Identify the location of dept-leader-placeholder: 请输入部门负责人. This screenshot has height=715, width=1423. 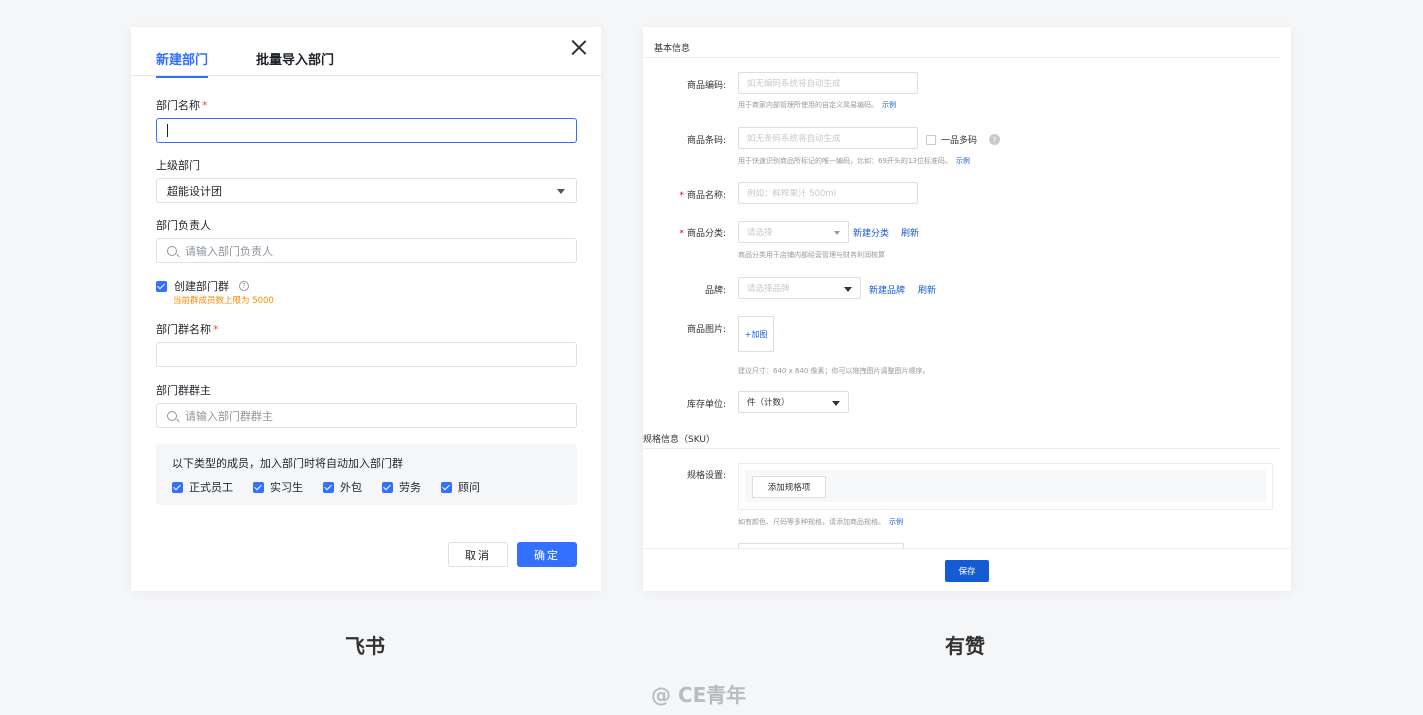
(229, 251).